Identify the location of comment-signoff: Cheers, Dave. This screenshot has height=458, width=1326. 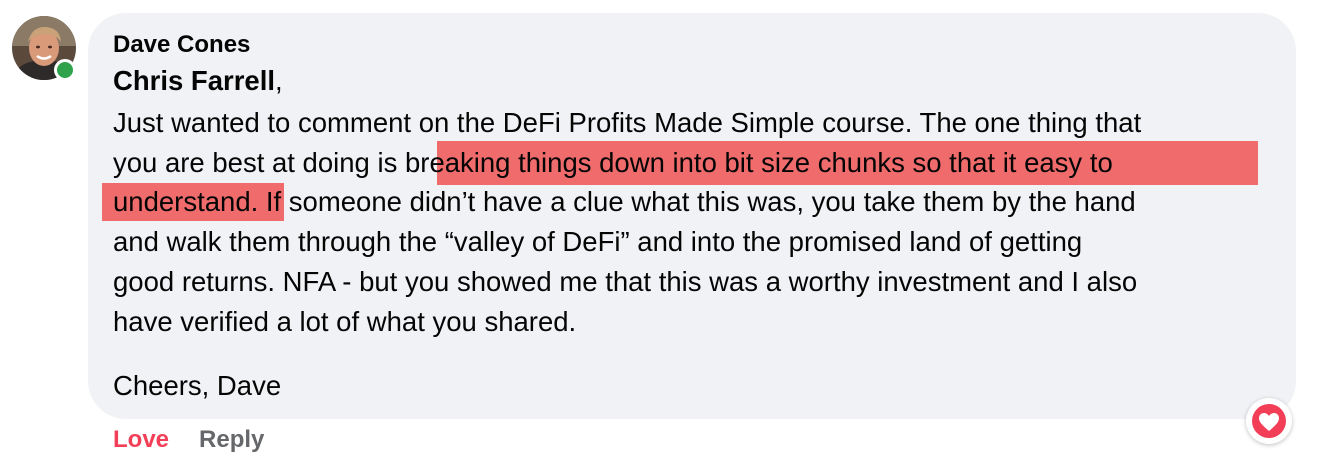
(197, 385).